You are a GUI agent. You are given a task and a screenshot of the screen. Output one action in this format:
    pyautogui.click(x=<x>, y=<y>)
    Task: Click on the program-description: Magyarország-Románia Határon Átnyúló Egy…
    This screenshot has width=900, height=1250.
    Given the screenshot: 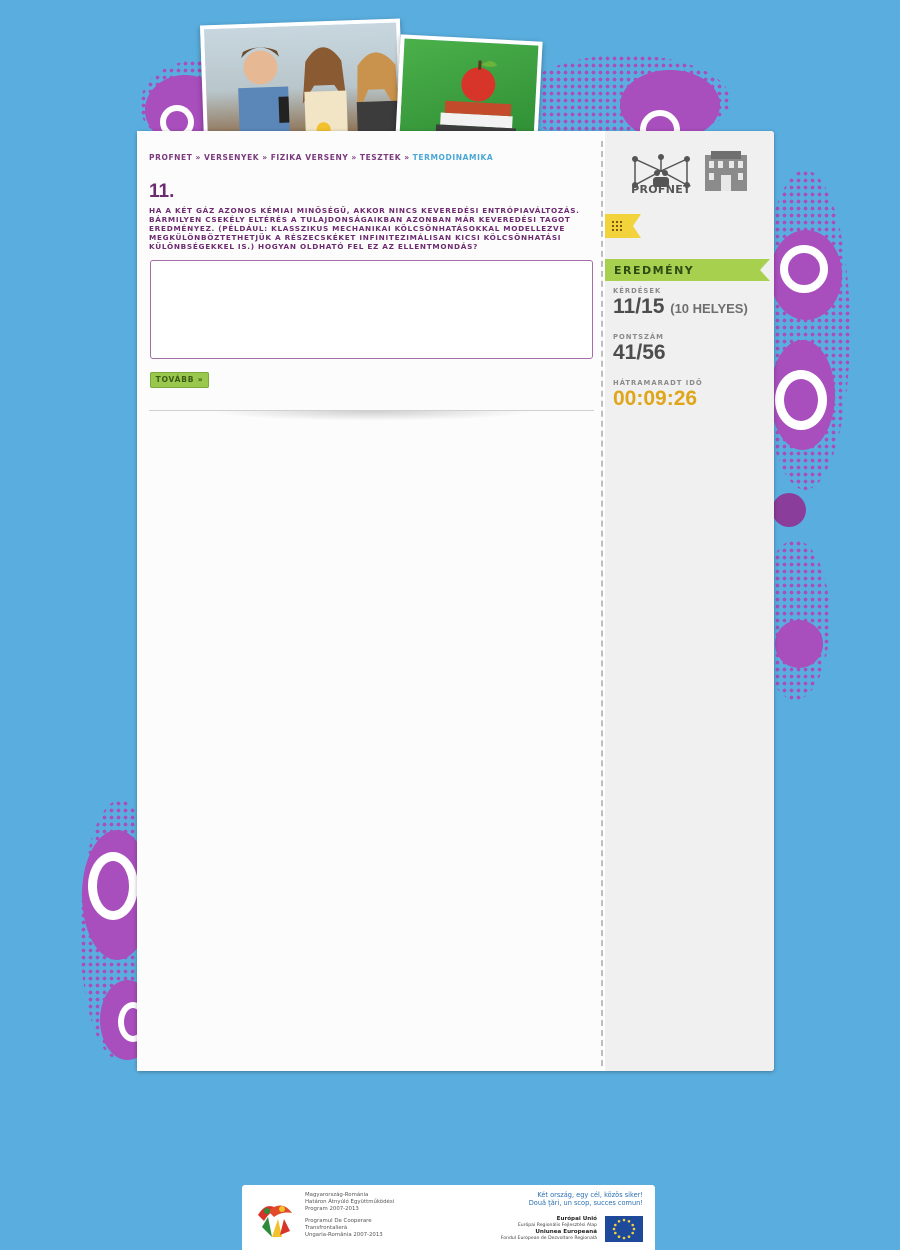 What is the action you would take?
    pyautogui.click(x=349, y=1215)
    